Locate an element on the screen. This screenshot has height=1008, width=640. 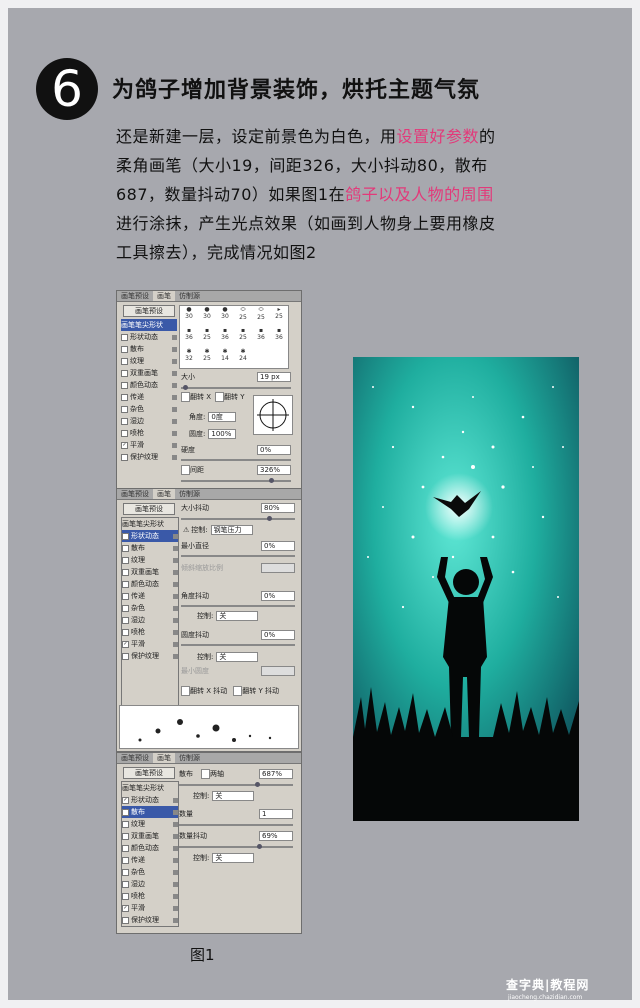
count-input: 1 is located at coordinates (276, 814).